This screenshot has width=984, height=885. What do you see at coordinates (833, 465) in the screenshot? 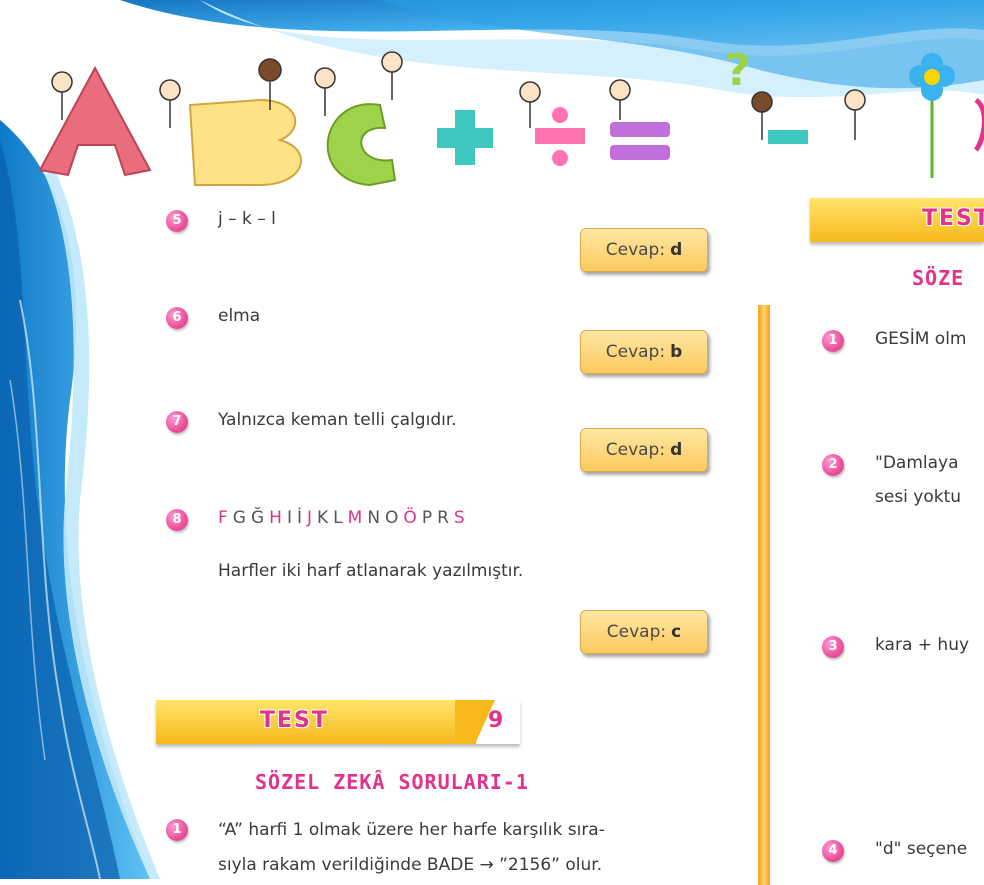
I see `question-number-2-right: 2` at bounding box center [833, 465].